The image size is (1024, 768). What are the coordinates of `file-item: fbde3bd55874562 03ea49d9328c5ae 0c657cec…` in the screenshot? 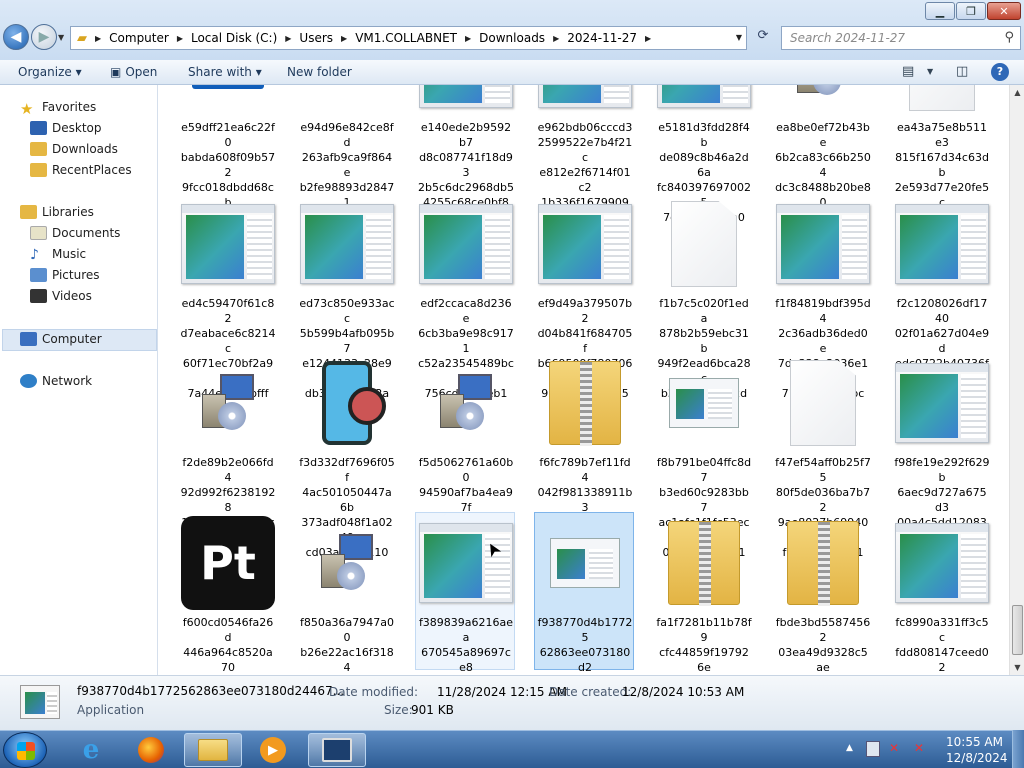 It's located at (822, 593).